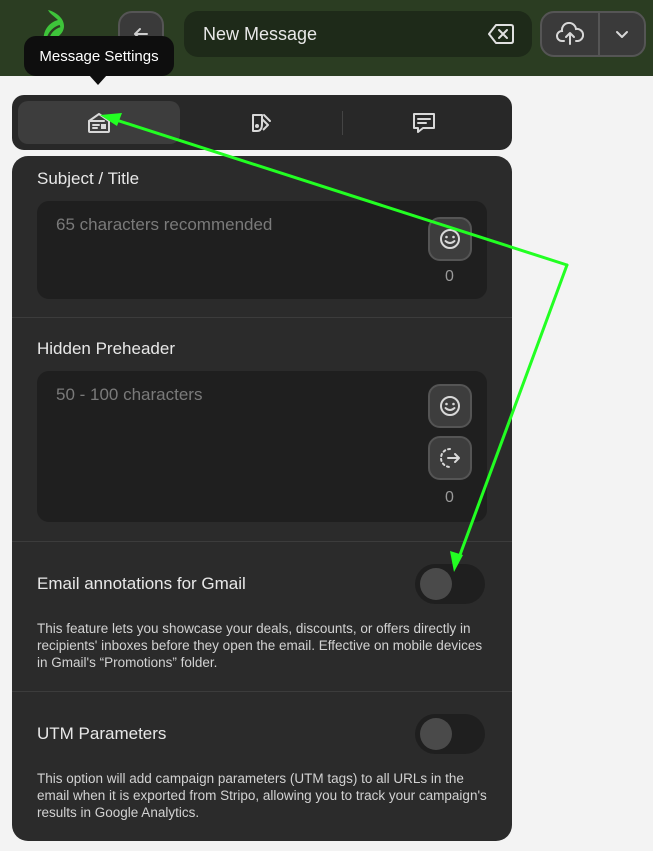  I want to click on chevron-down-icon, so click(622, 34).